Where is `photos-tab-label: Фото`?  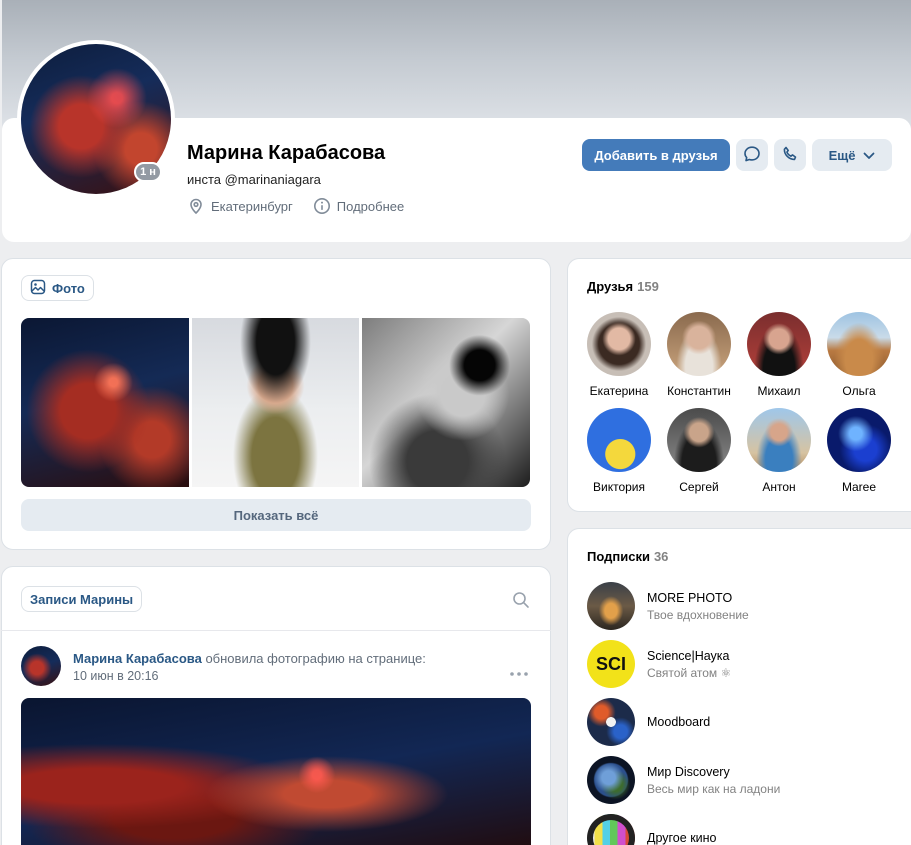 photos-tab-label: Фото is located at coordinates (68, 288).